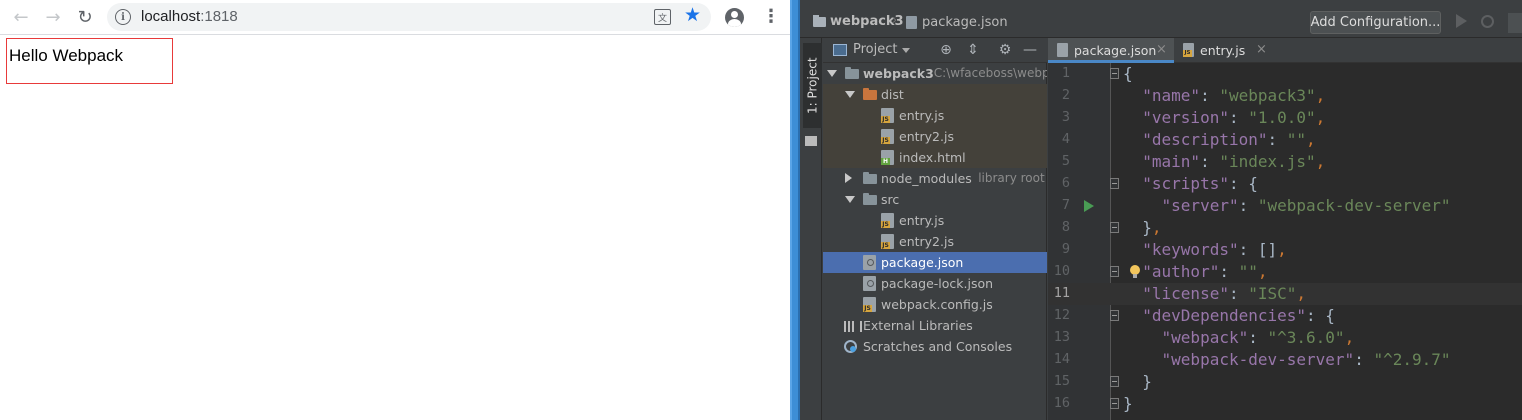 The image size is (1522, 420). What do you see at coordinates (853, 326) in the screenshot?
I see `library-icon` at bounding box center [853, 326].